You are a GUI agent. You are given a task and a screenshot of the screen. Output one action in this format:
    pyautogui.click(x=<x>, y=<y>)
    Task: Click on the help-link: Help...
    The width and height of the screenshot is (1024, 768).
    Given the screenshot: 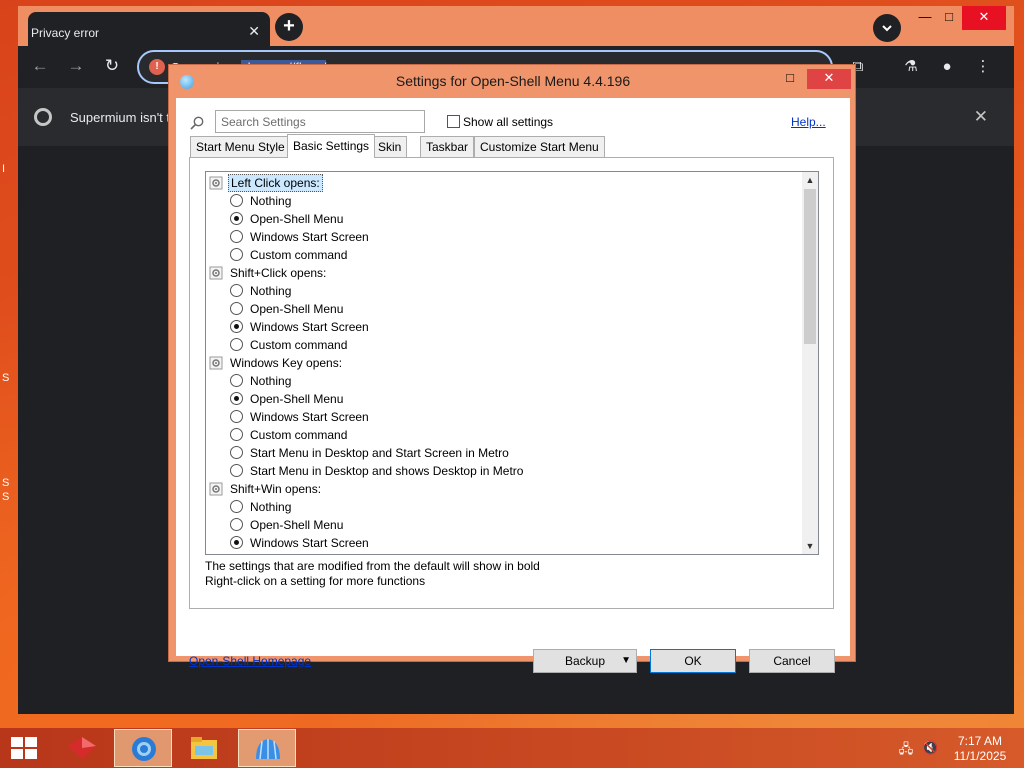 What is the action you would take?
    pyautogui.click(x=808, y=122)
    